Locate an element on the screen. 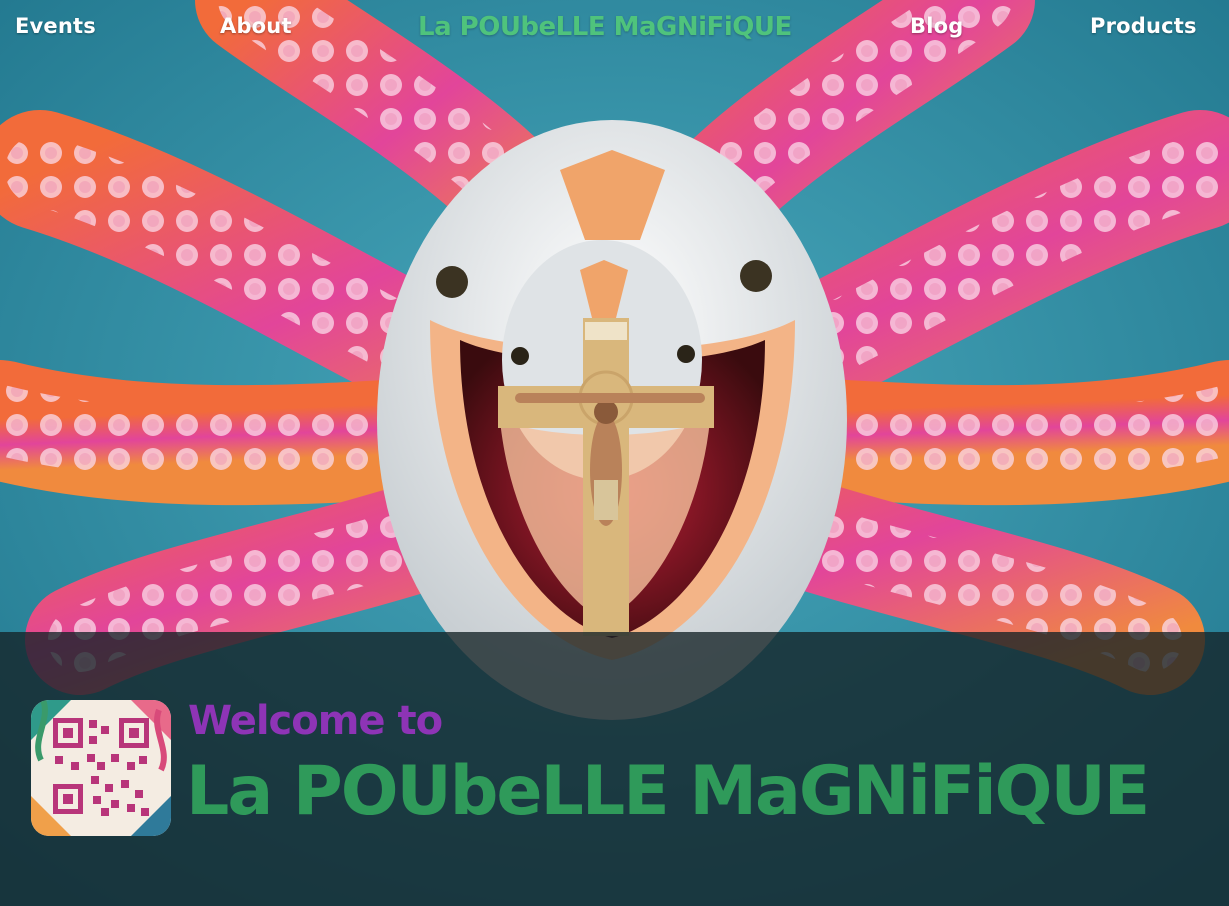 The width and height of the screenshot is (1229, 906). page-title: La POUbeLLE MaGNiFiQUE is located at coordinates (668, 791).